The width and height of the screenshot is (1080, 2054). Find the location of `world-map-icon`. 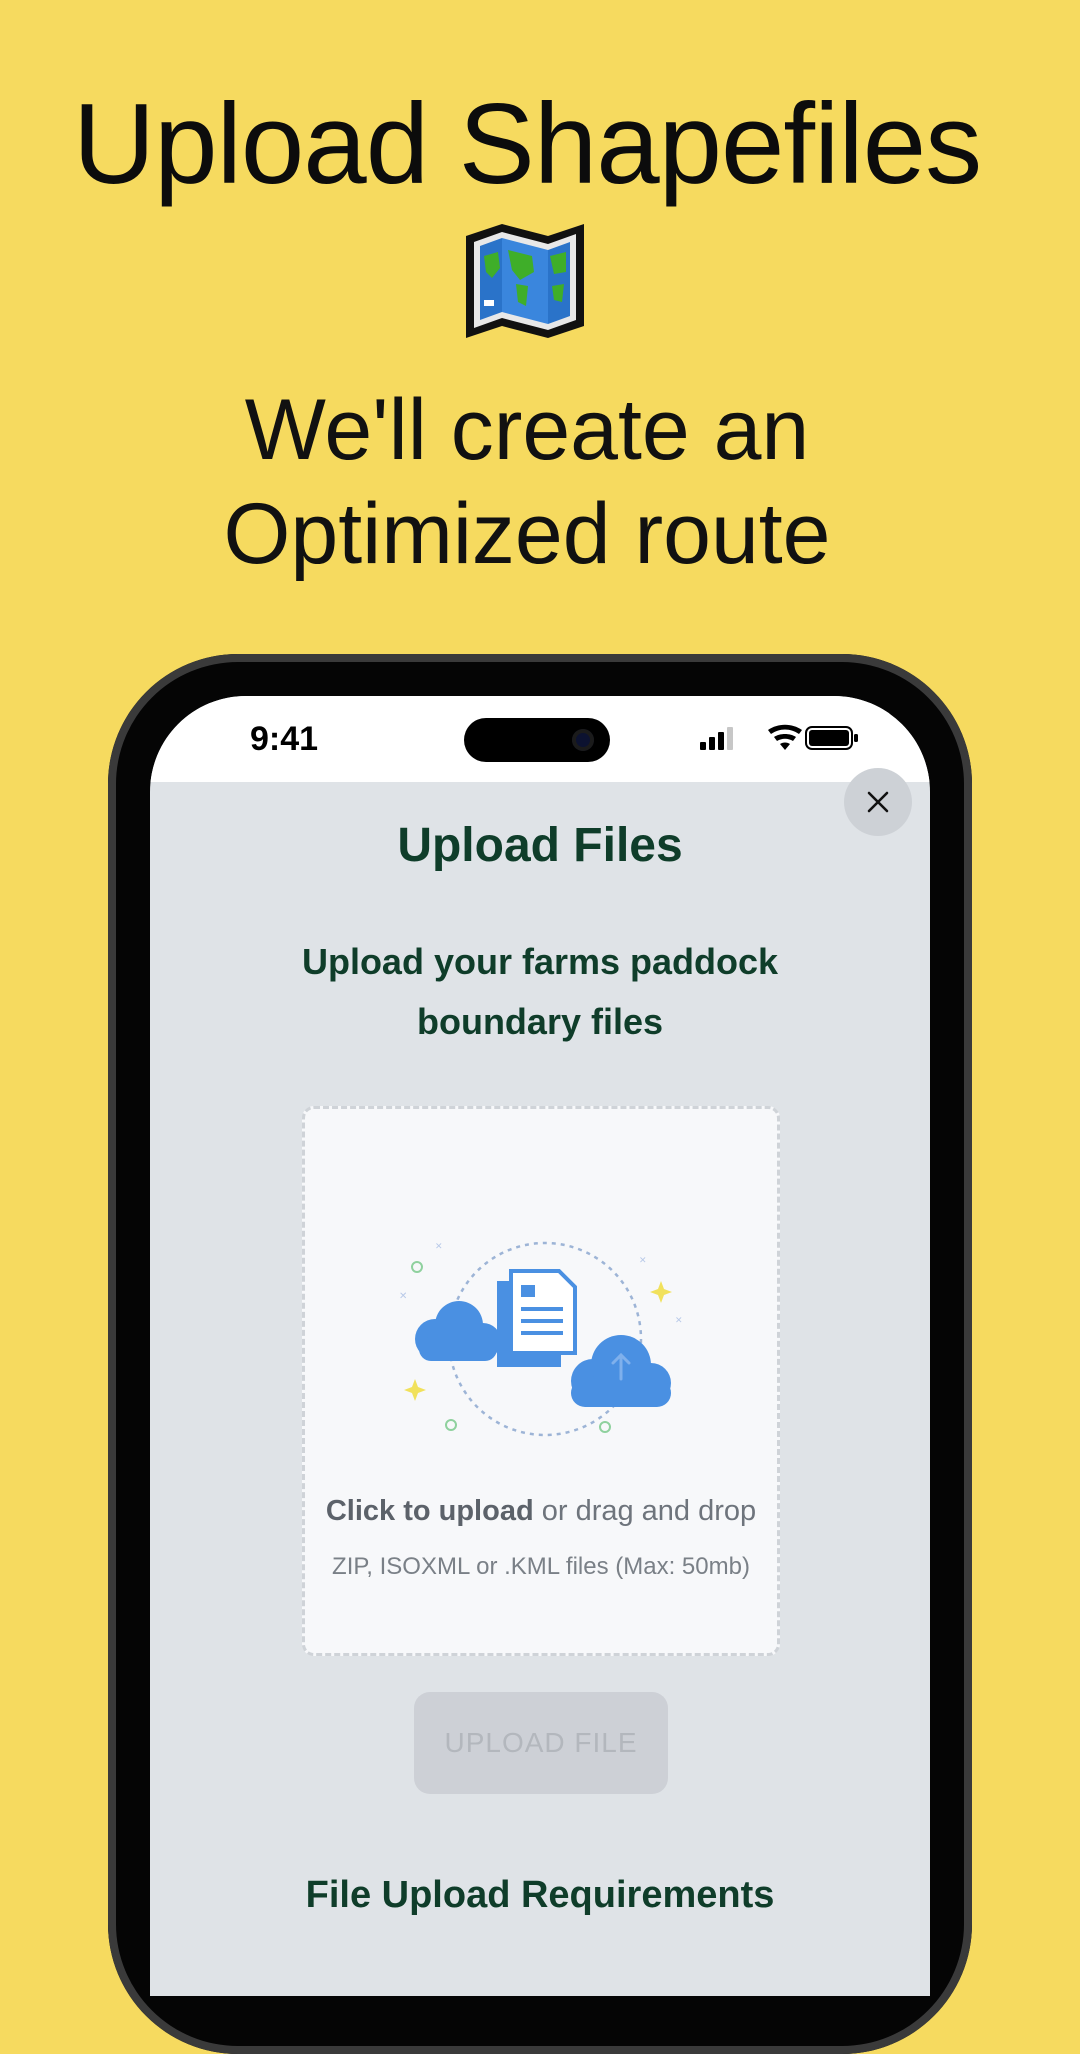

world-map-icon is located at coordinates (525, 281).